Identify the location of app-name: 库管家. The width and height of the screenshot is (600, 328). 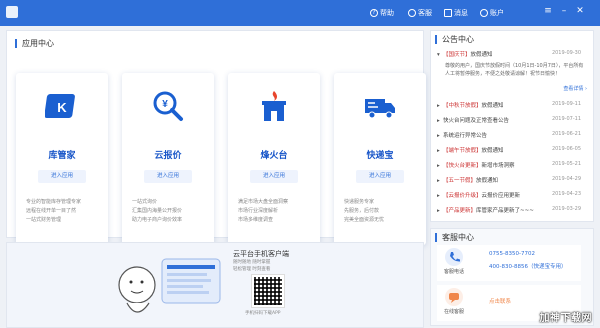
(62, 156).